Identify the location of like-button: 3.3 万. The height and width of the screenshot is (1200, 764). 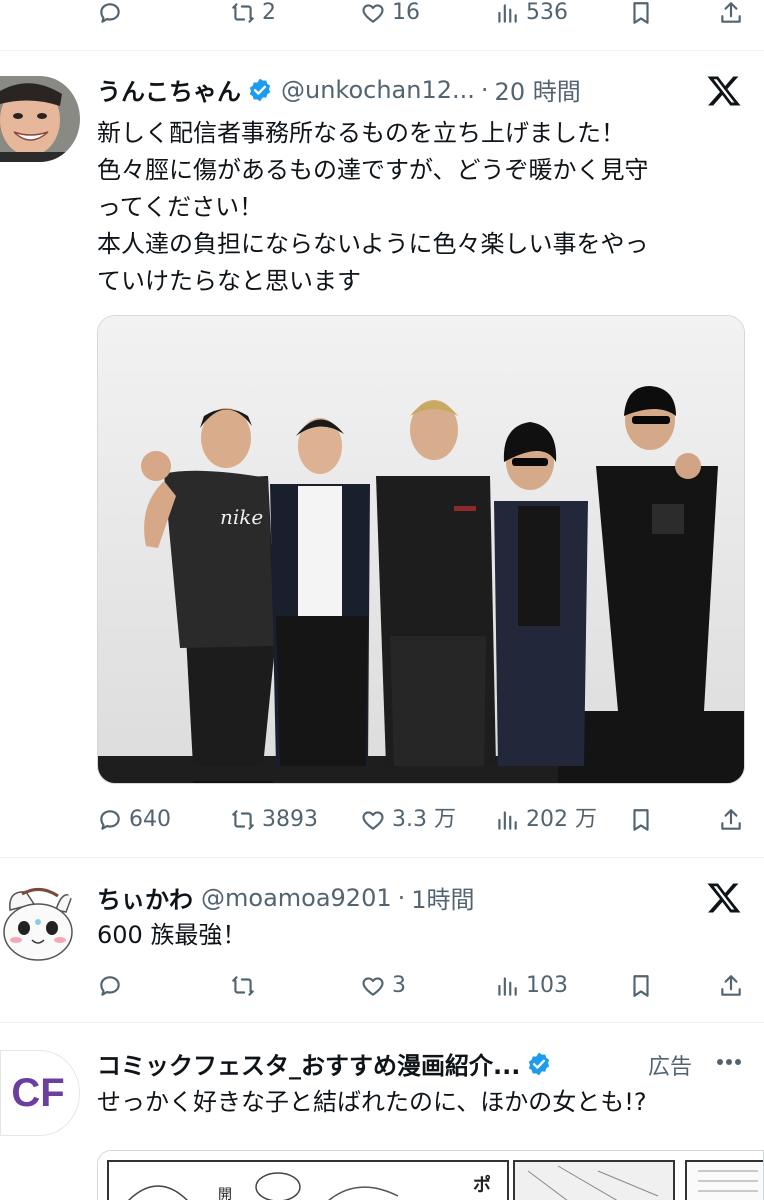
(408, 820).